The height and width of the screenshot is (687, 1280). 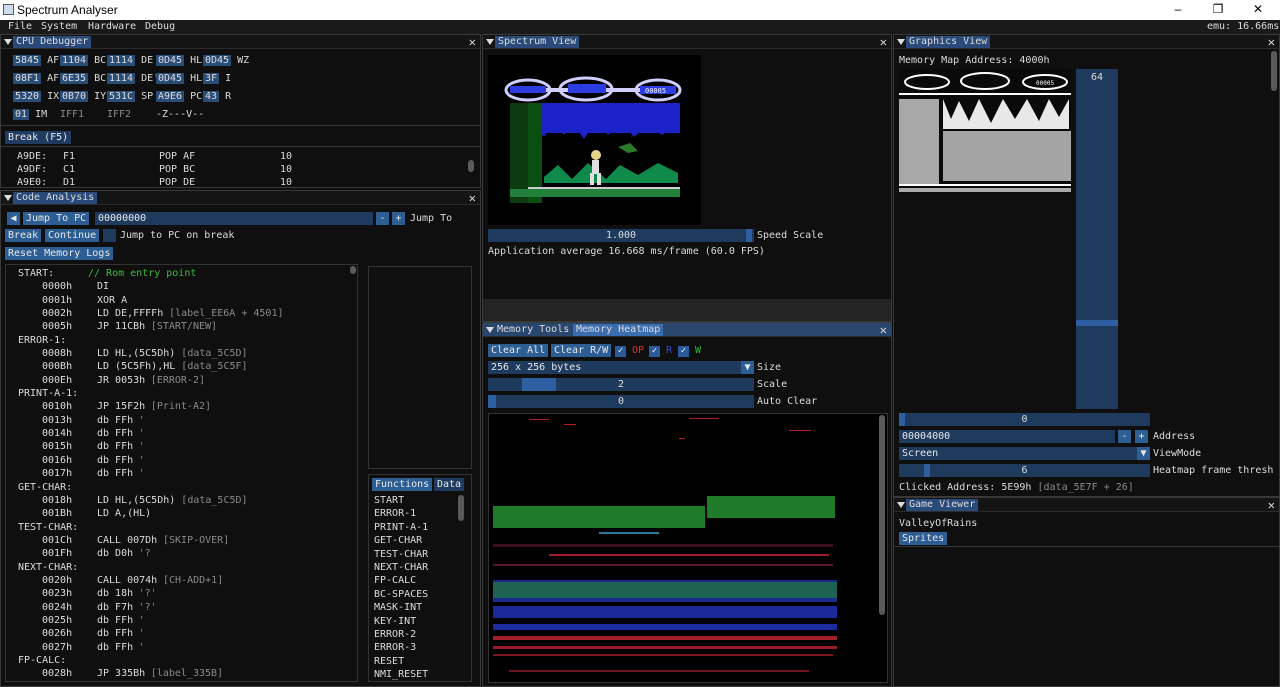 What do you see at coordinates (621, 367) in the screenshot?
I see `size-select: 256 x 256 bytes ▼` at bounding box center [621, 367].